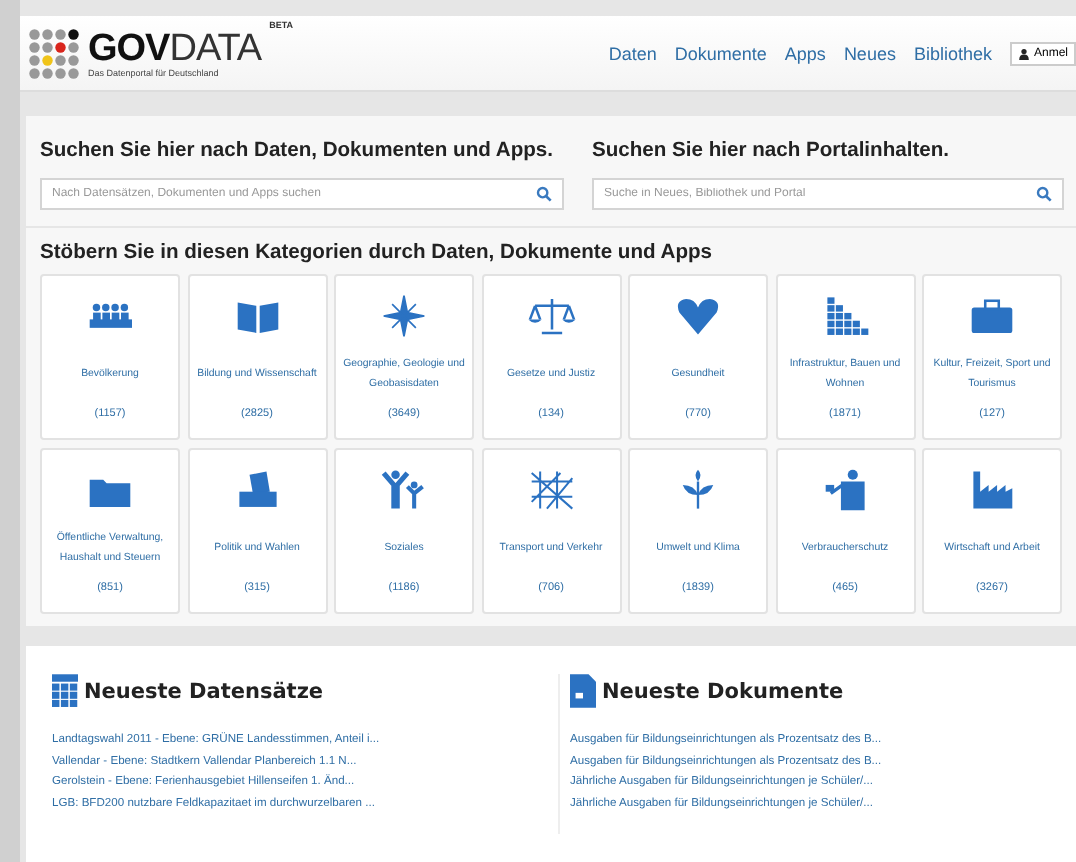 The image size is (1076, 862). Describe the element at coordinates (805, 53) in the screenshot. I see `nav-link: Apps` at that location.